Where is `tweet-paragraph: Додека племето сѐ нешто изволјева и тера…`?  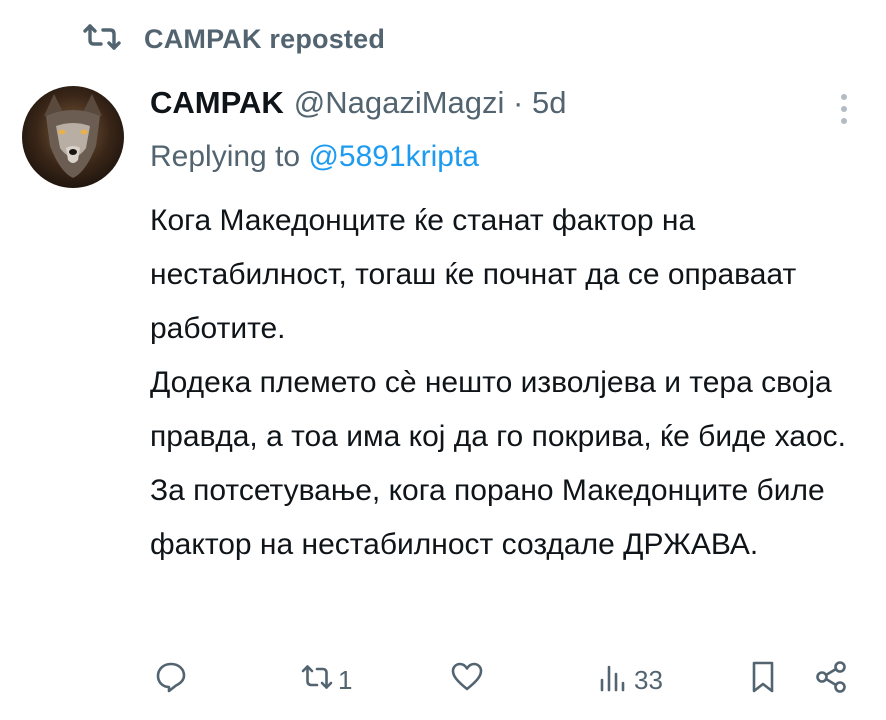
tweet-paragraph: Додека племето сѐ нешто изволјева и тера… is located at coordinates (498, 409).